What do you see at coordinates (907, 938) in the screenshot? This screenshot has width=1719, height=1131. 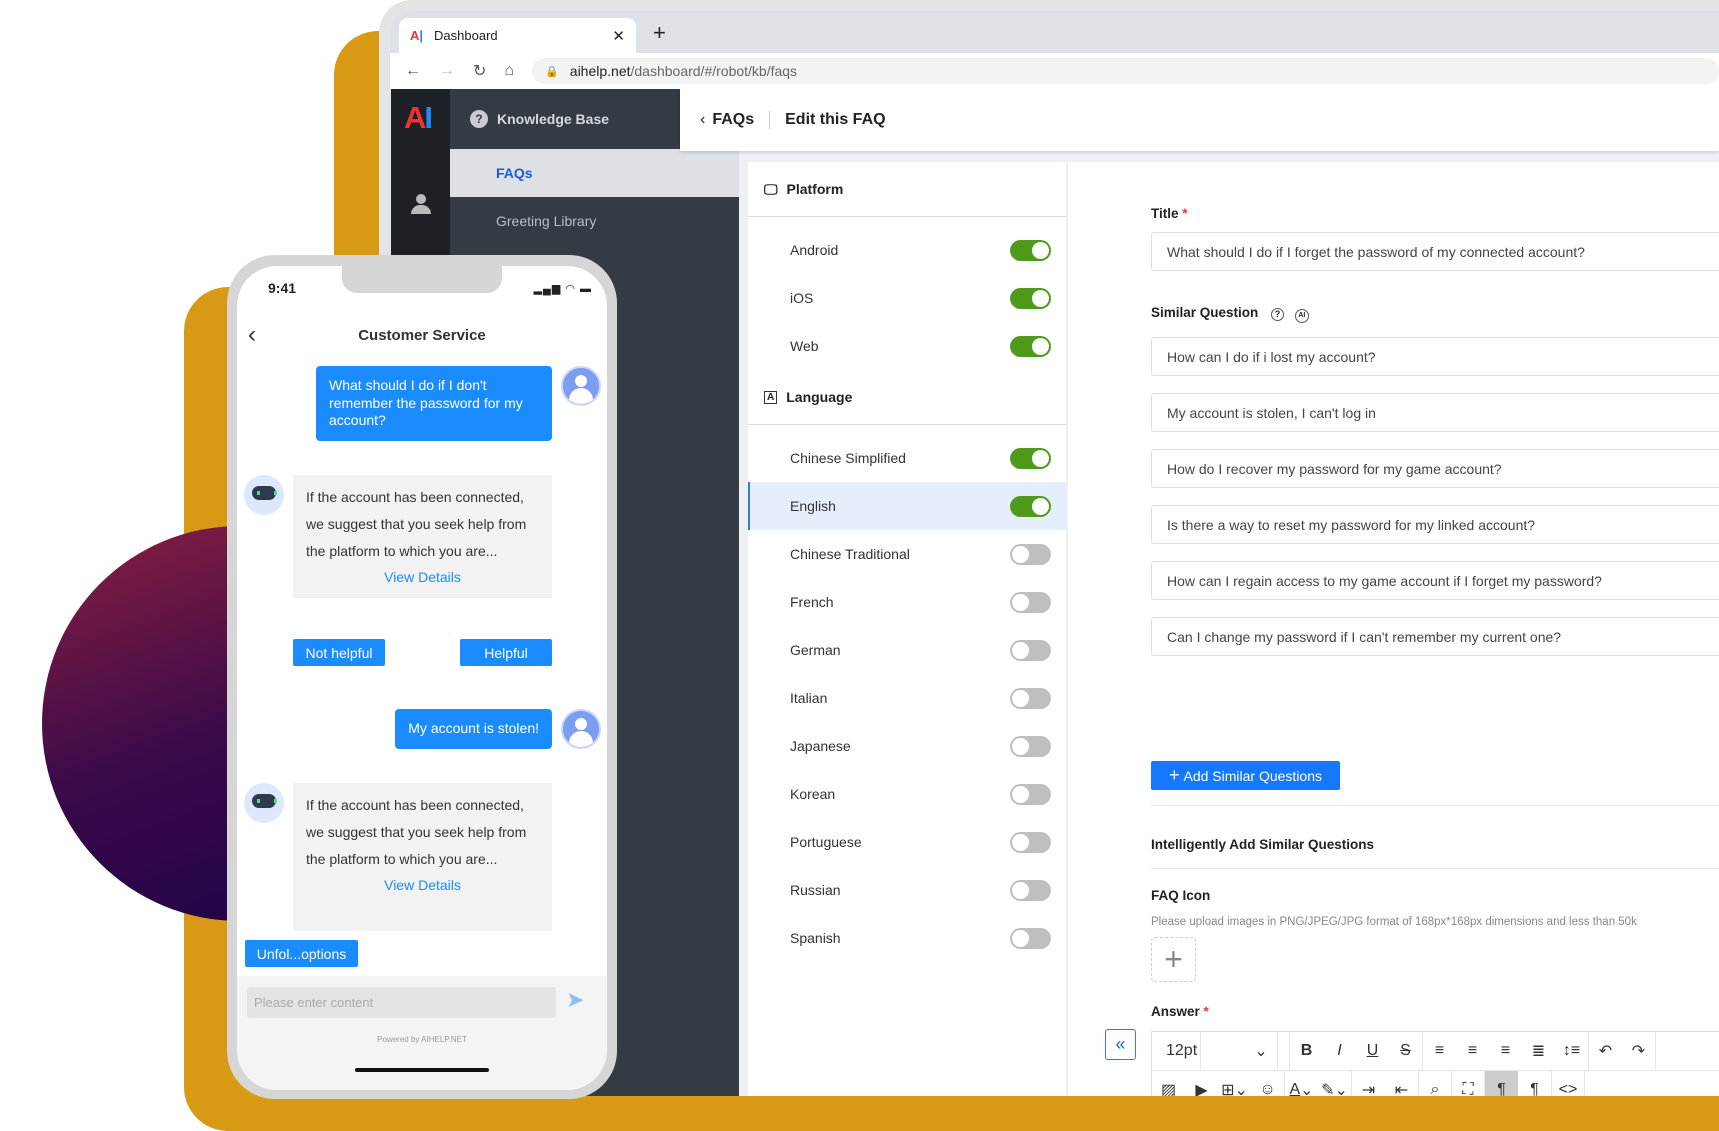 I see `language-row: Spanish` at bounding box center [907, 938].